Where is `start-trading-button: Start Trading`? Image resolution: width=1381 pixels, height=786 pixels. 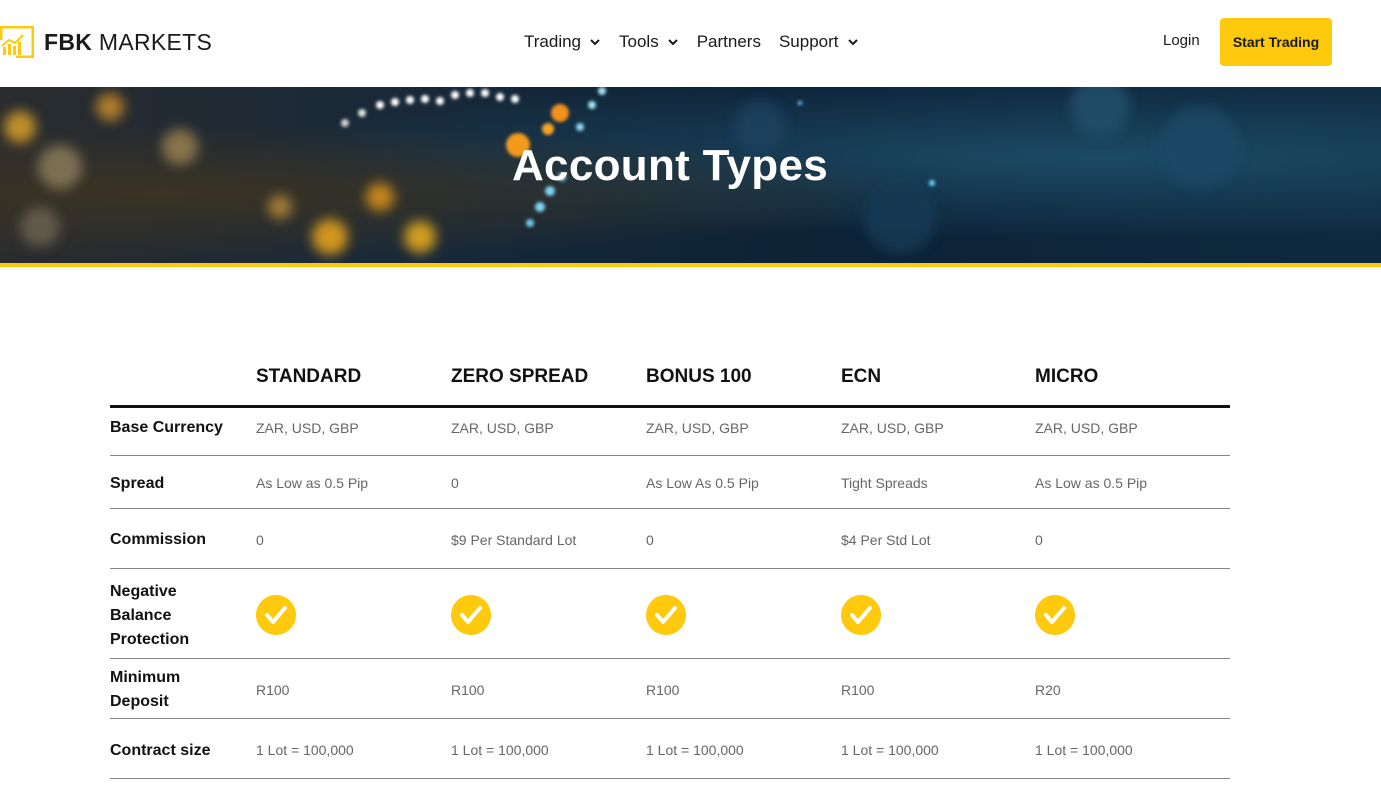
start-trading-button: Start Trading is located at coordinates (1276, 42).